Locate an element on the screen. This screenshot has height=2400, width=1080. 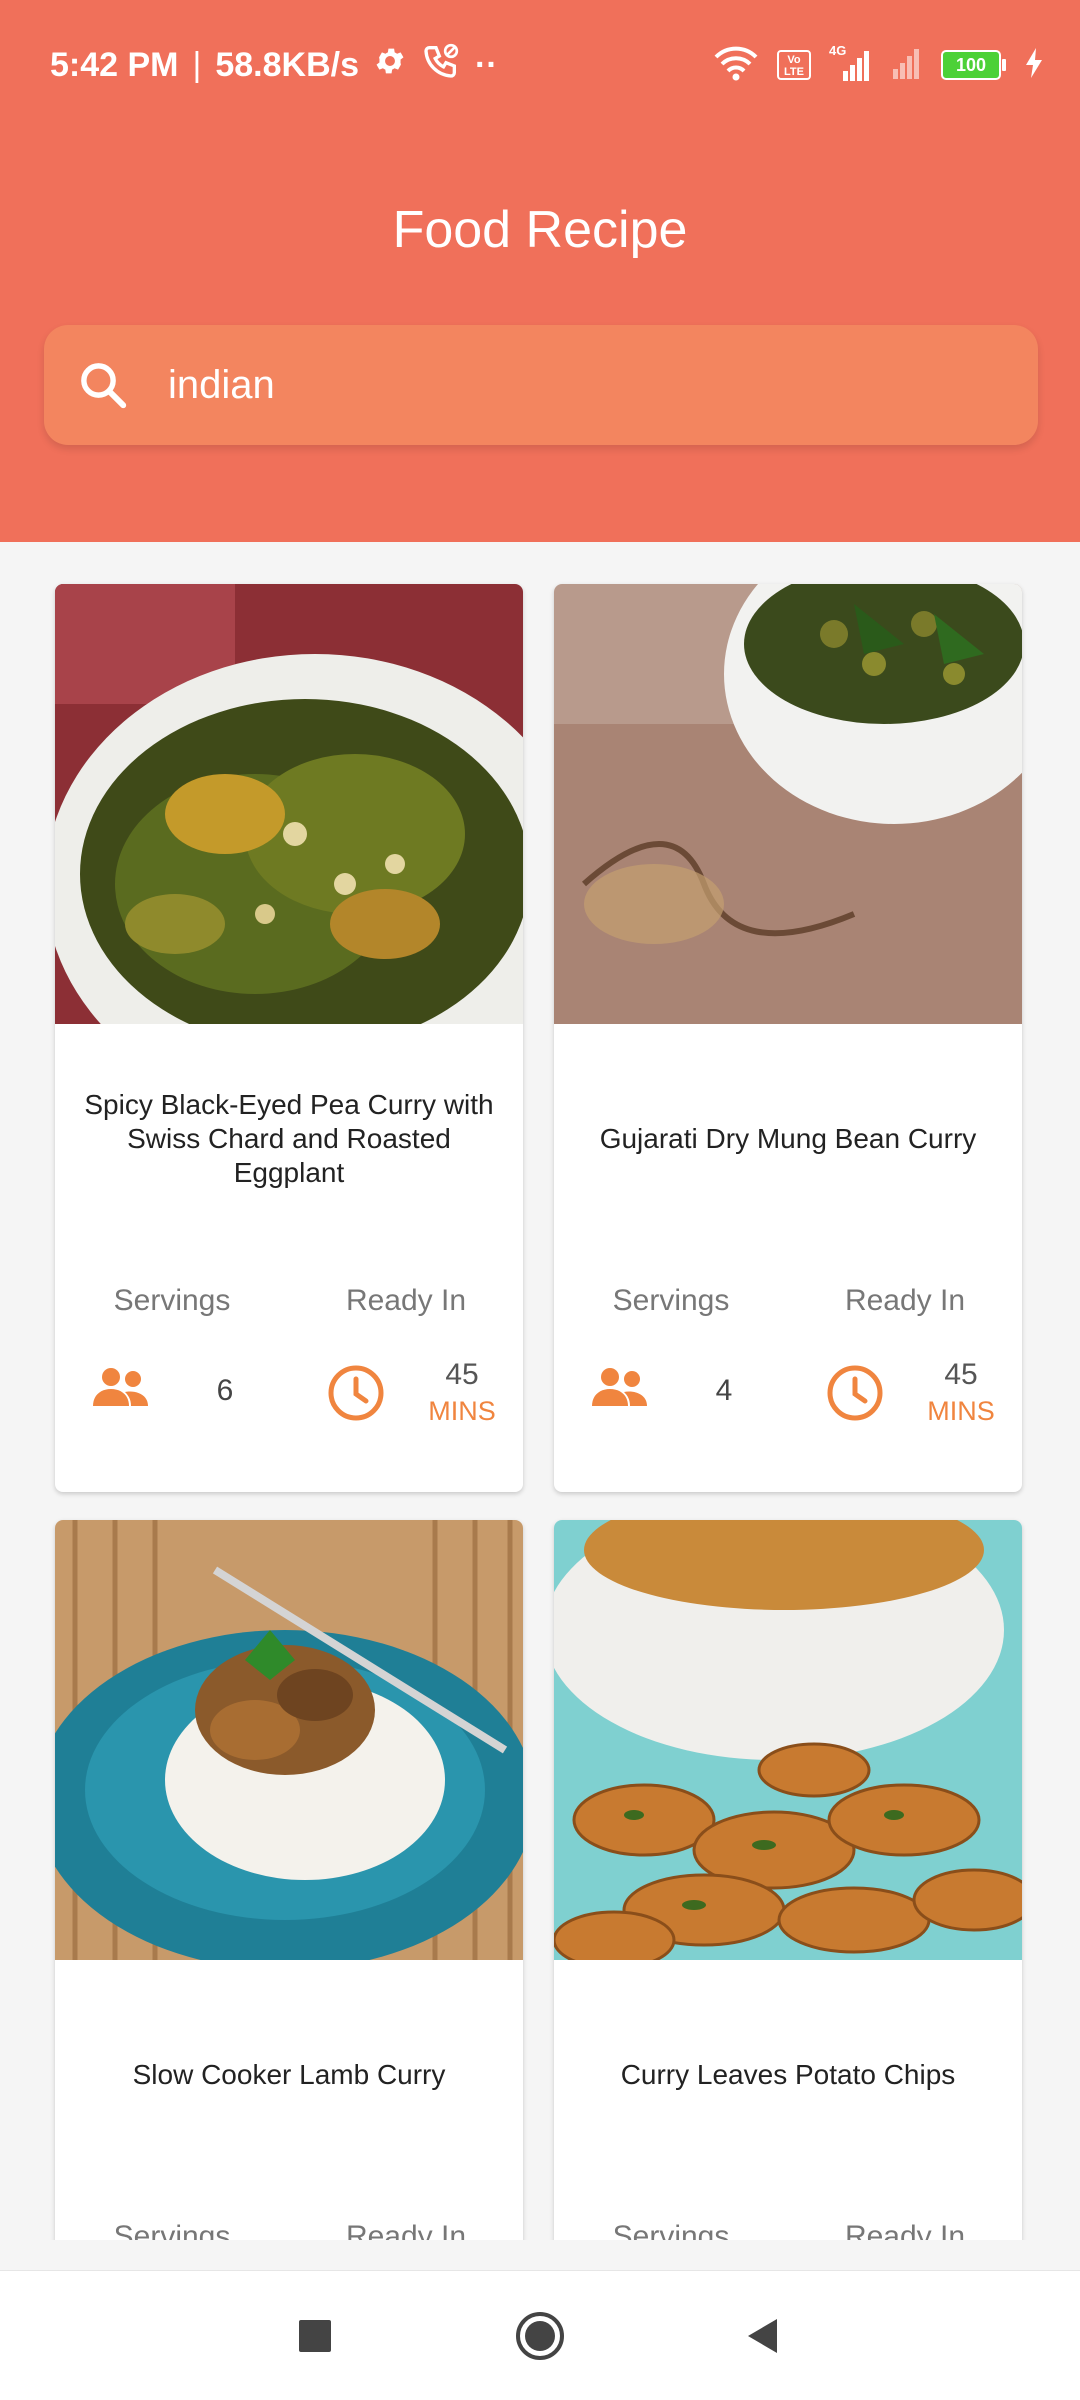
battery-level: 100 is located at coordinates (971, 65).